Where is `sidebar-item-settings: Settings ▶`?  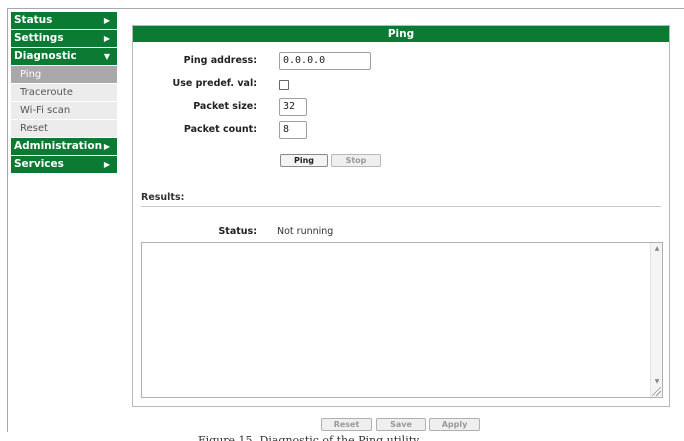 sidebar-item-settings: Settings ▶ is located at coordinates (64, 38).